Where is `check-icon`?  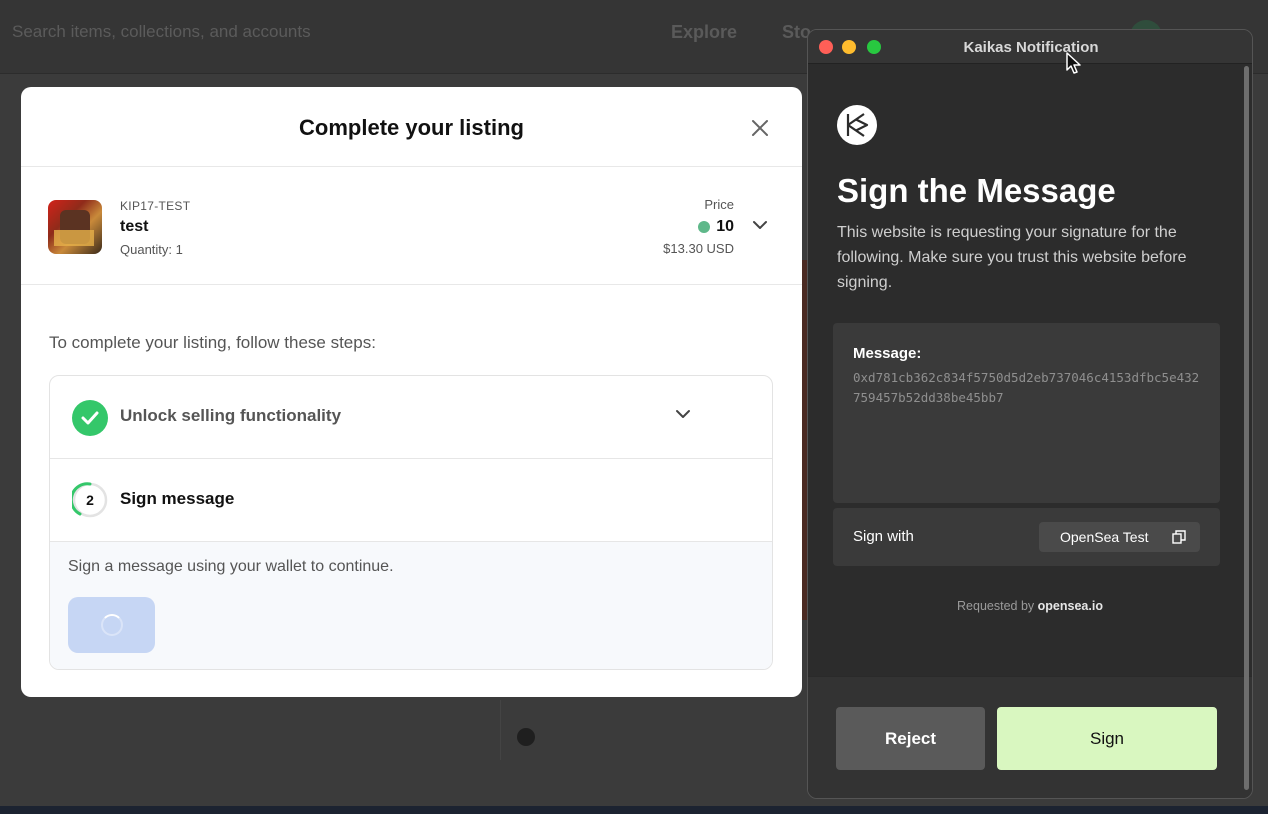
check-icon is located at coordinates (90, 418).